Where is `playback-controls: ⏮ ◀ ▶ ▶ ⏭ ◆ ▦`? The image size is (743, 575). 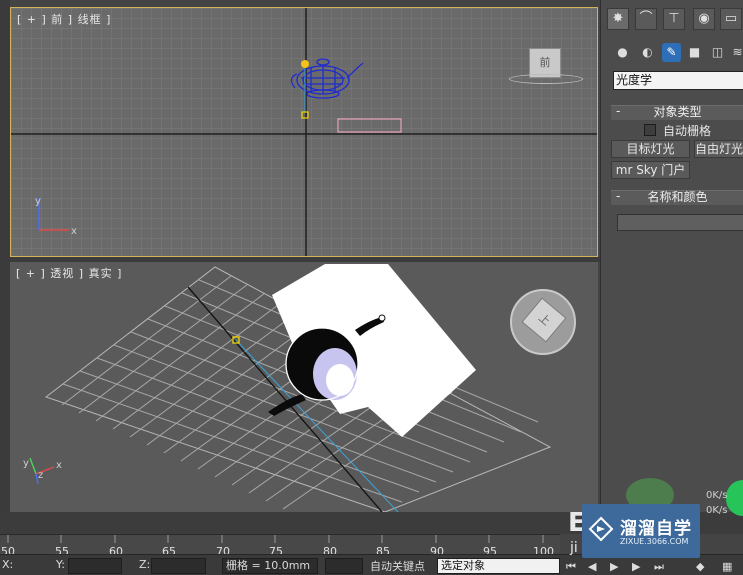
playback-controls: ⏮ ◀ ▶ ▶ ⏭ ◆ ▦ is located at coordinates (654, 567).